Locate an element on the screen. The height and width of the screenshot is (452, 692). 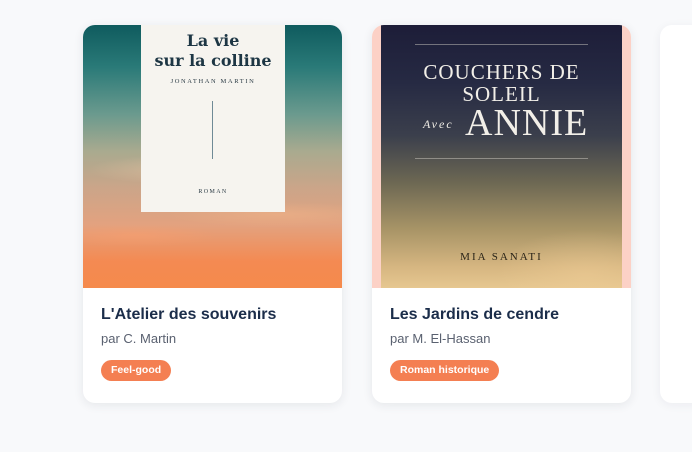
cover-genre: ROMAN is located at coordinates (213, 192).